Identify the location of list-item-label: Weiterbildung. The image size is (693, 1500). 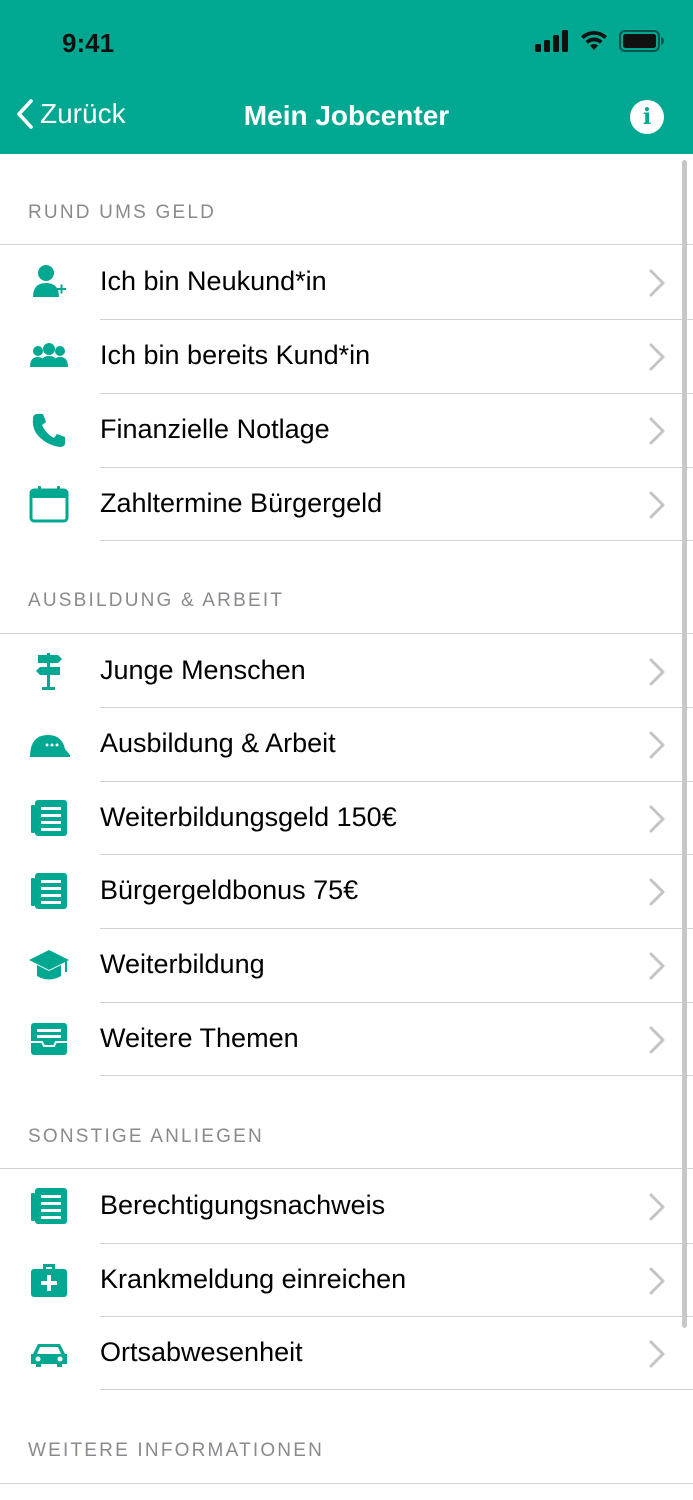
(182, 964).